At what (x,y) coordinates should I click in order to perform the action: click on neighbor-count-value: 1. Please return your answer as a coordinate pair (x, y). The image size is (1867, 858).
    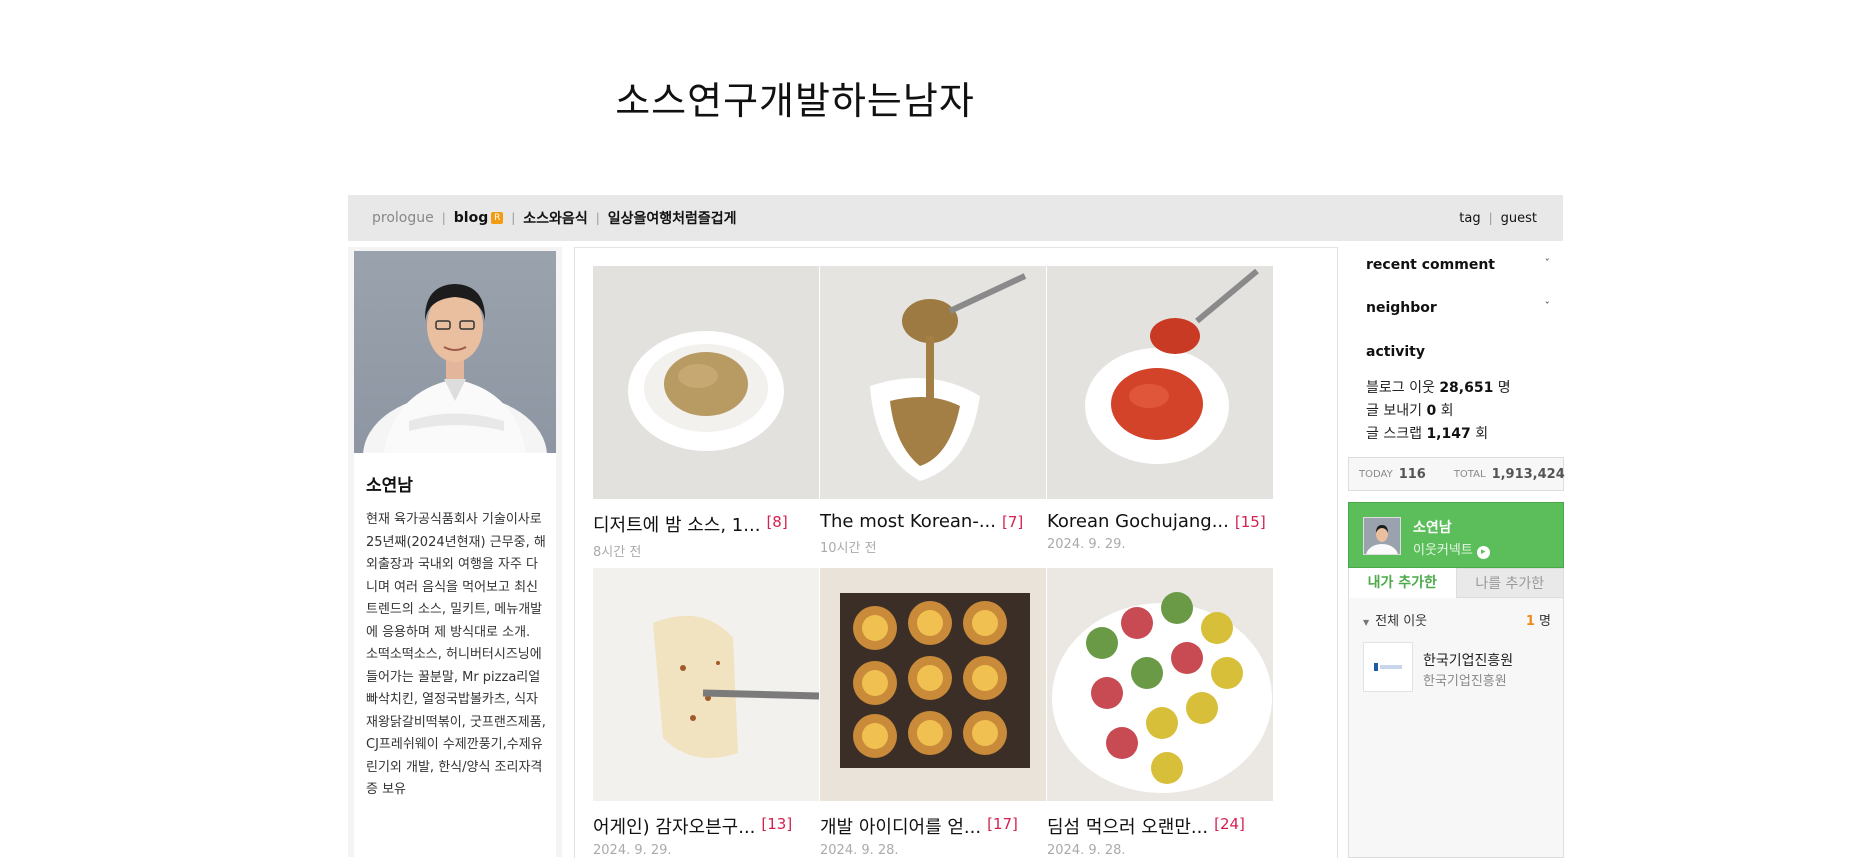
    Looking at the image, I should click on (1530, 621).